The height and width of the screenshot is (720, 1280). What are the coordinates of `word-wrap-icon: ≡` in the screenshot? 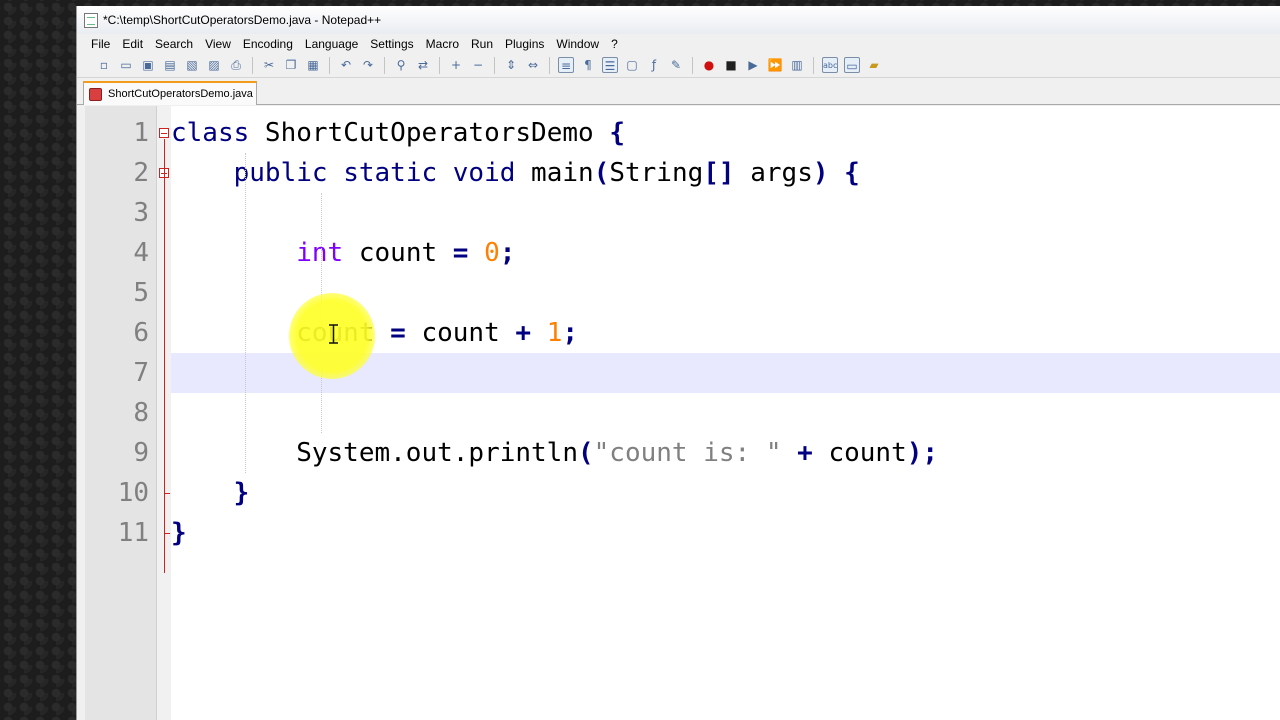 It's located at (566, 65).